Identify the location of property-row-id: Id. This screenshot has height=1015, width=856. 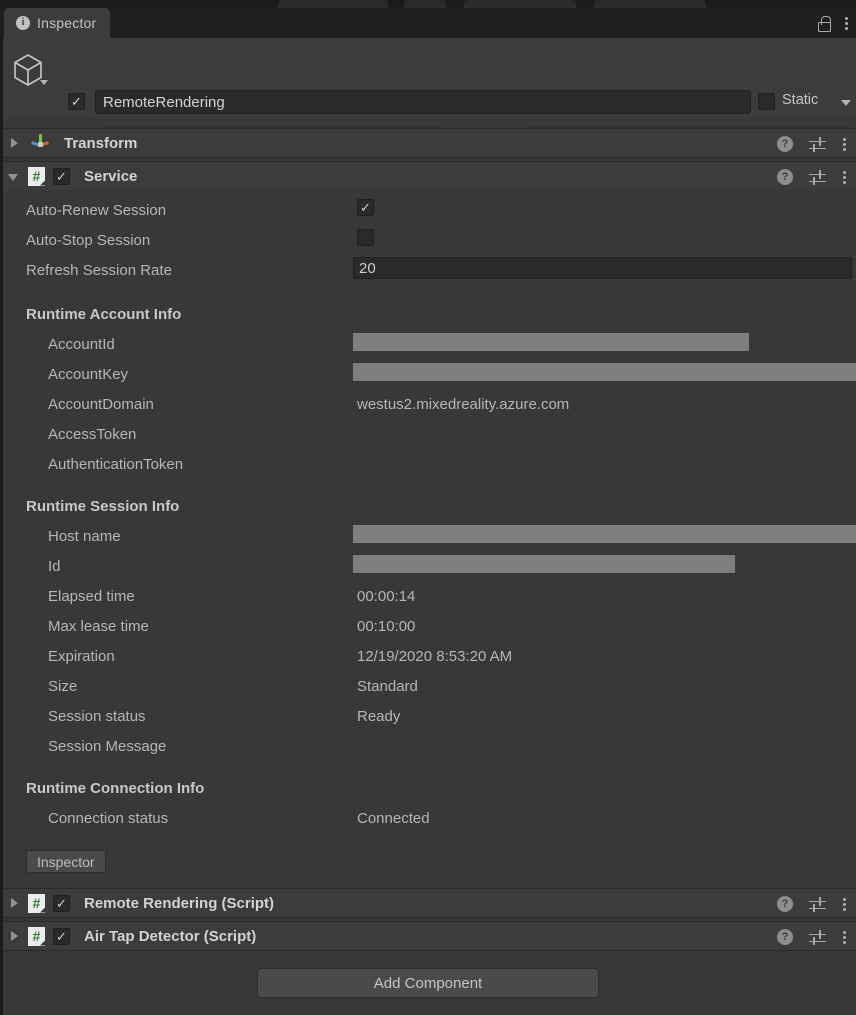
(428, 567).